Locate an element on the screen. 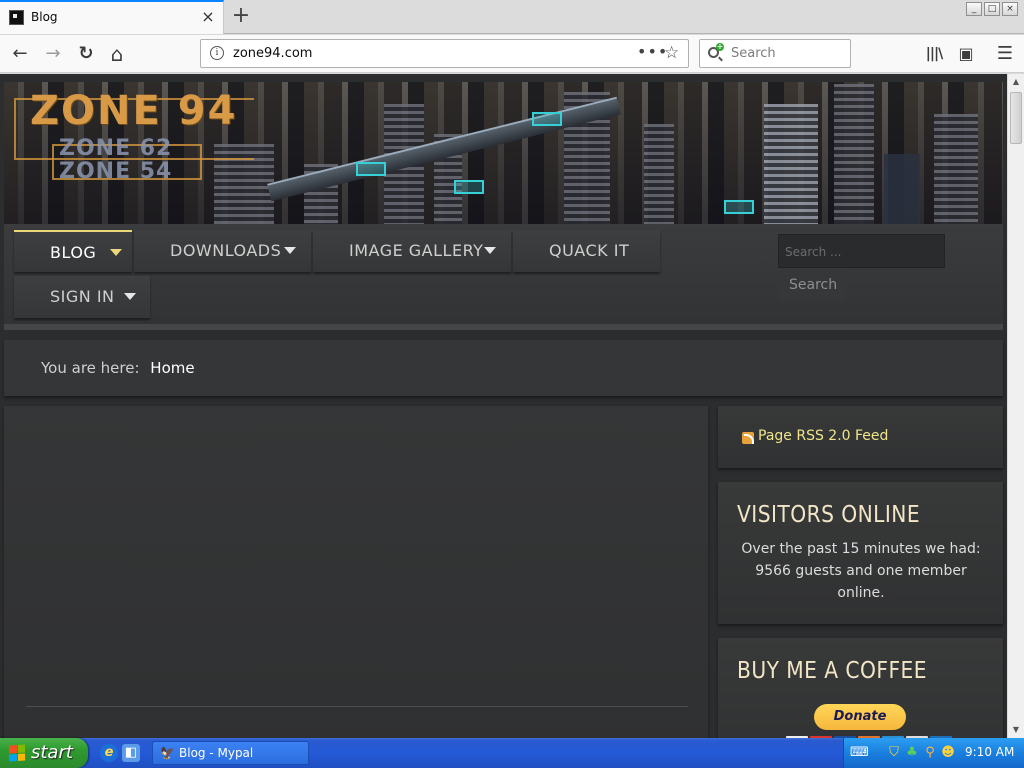 The height and width of the screenshot is (768, 1024). site-favicon-icon is located at coordinates (16, 17).